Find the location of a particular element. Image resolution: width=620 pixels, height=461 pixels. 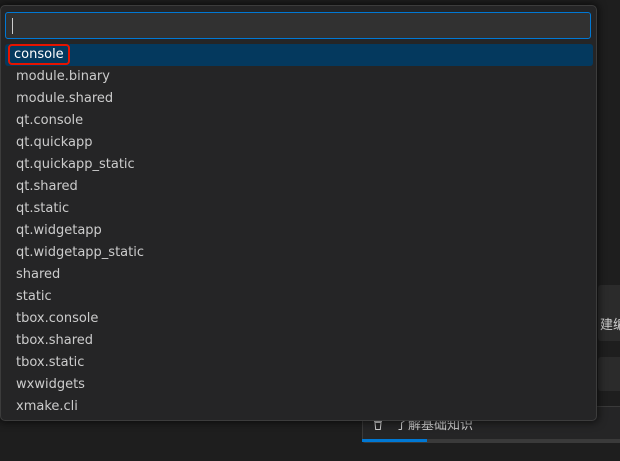

quick-pick-item: tbox.static is located at coordinates (299, 363).